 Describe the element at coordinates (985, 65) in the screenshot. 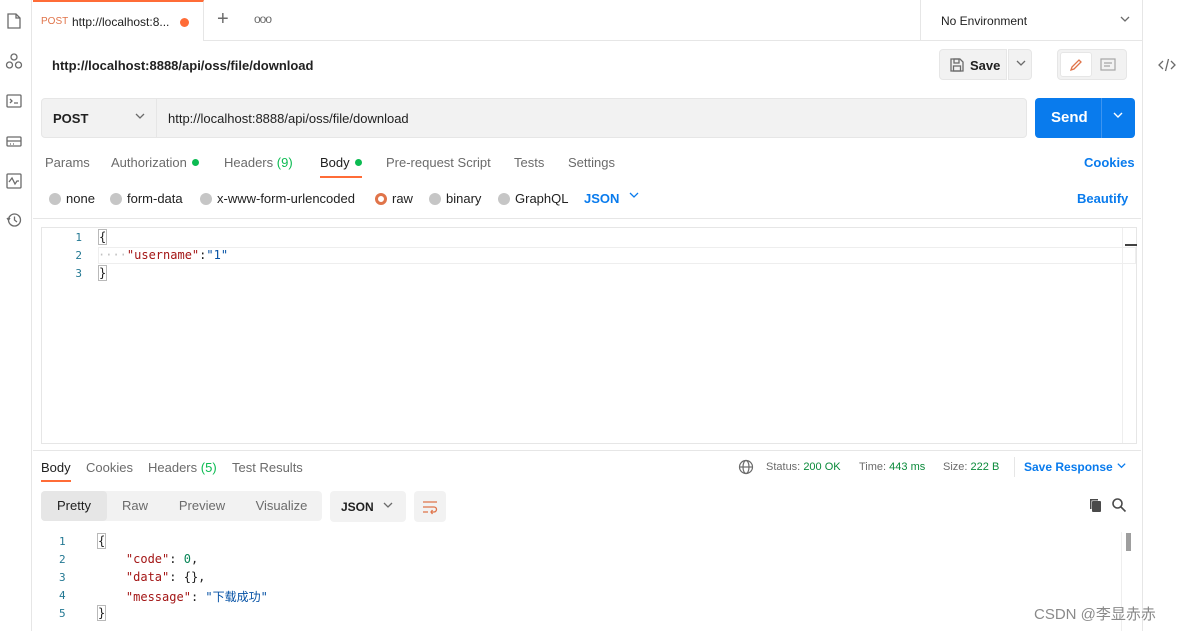

I see `save-label: Save` at that location.